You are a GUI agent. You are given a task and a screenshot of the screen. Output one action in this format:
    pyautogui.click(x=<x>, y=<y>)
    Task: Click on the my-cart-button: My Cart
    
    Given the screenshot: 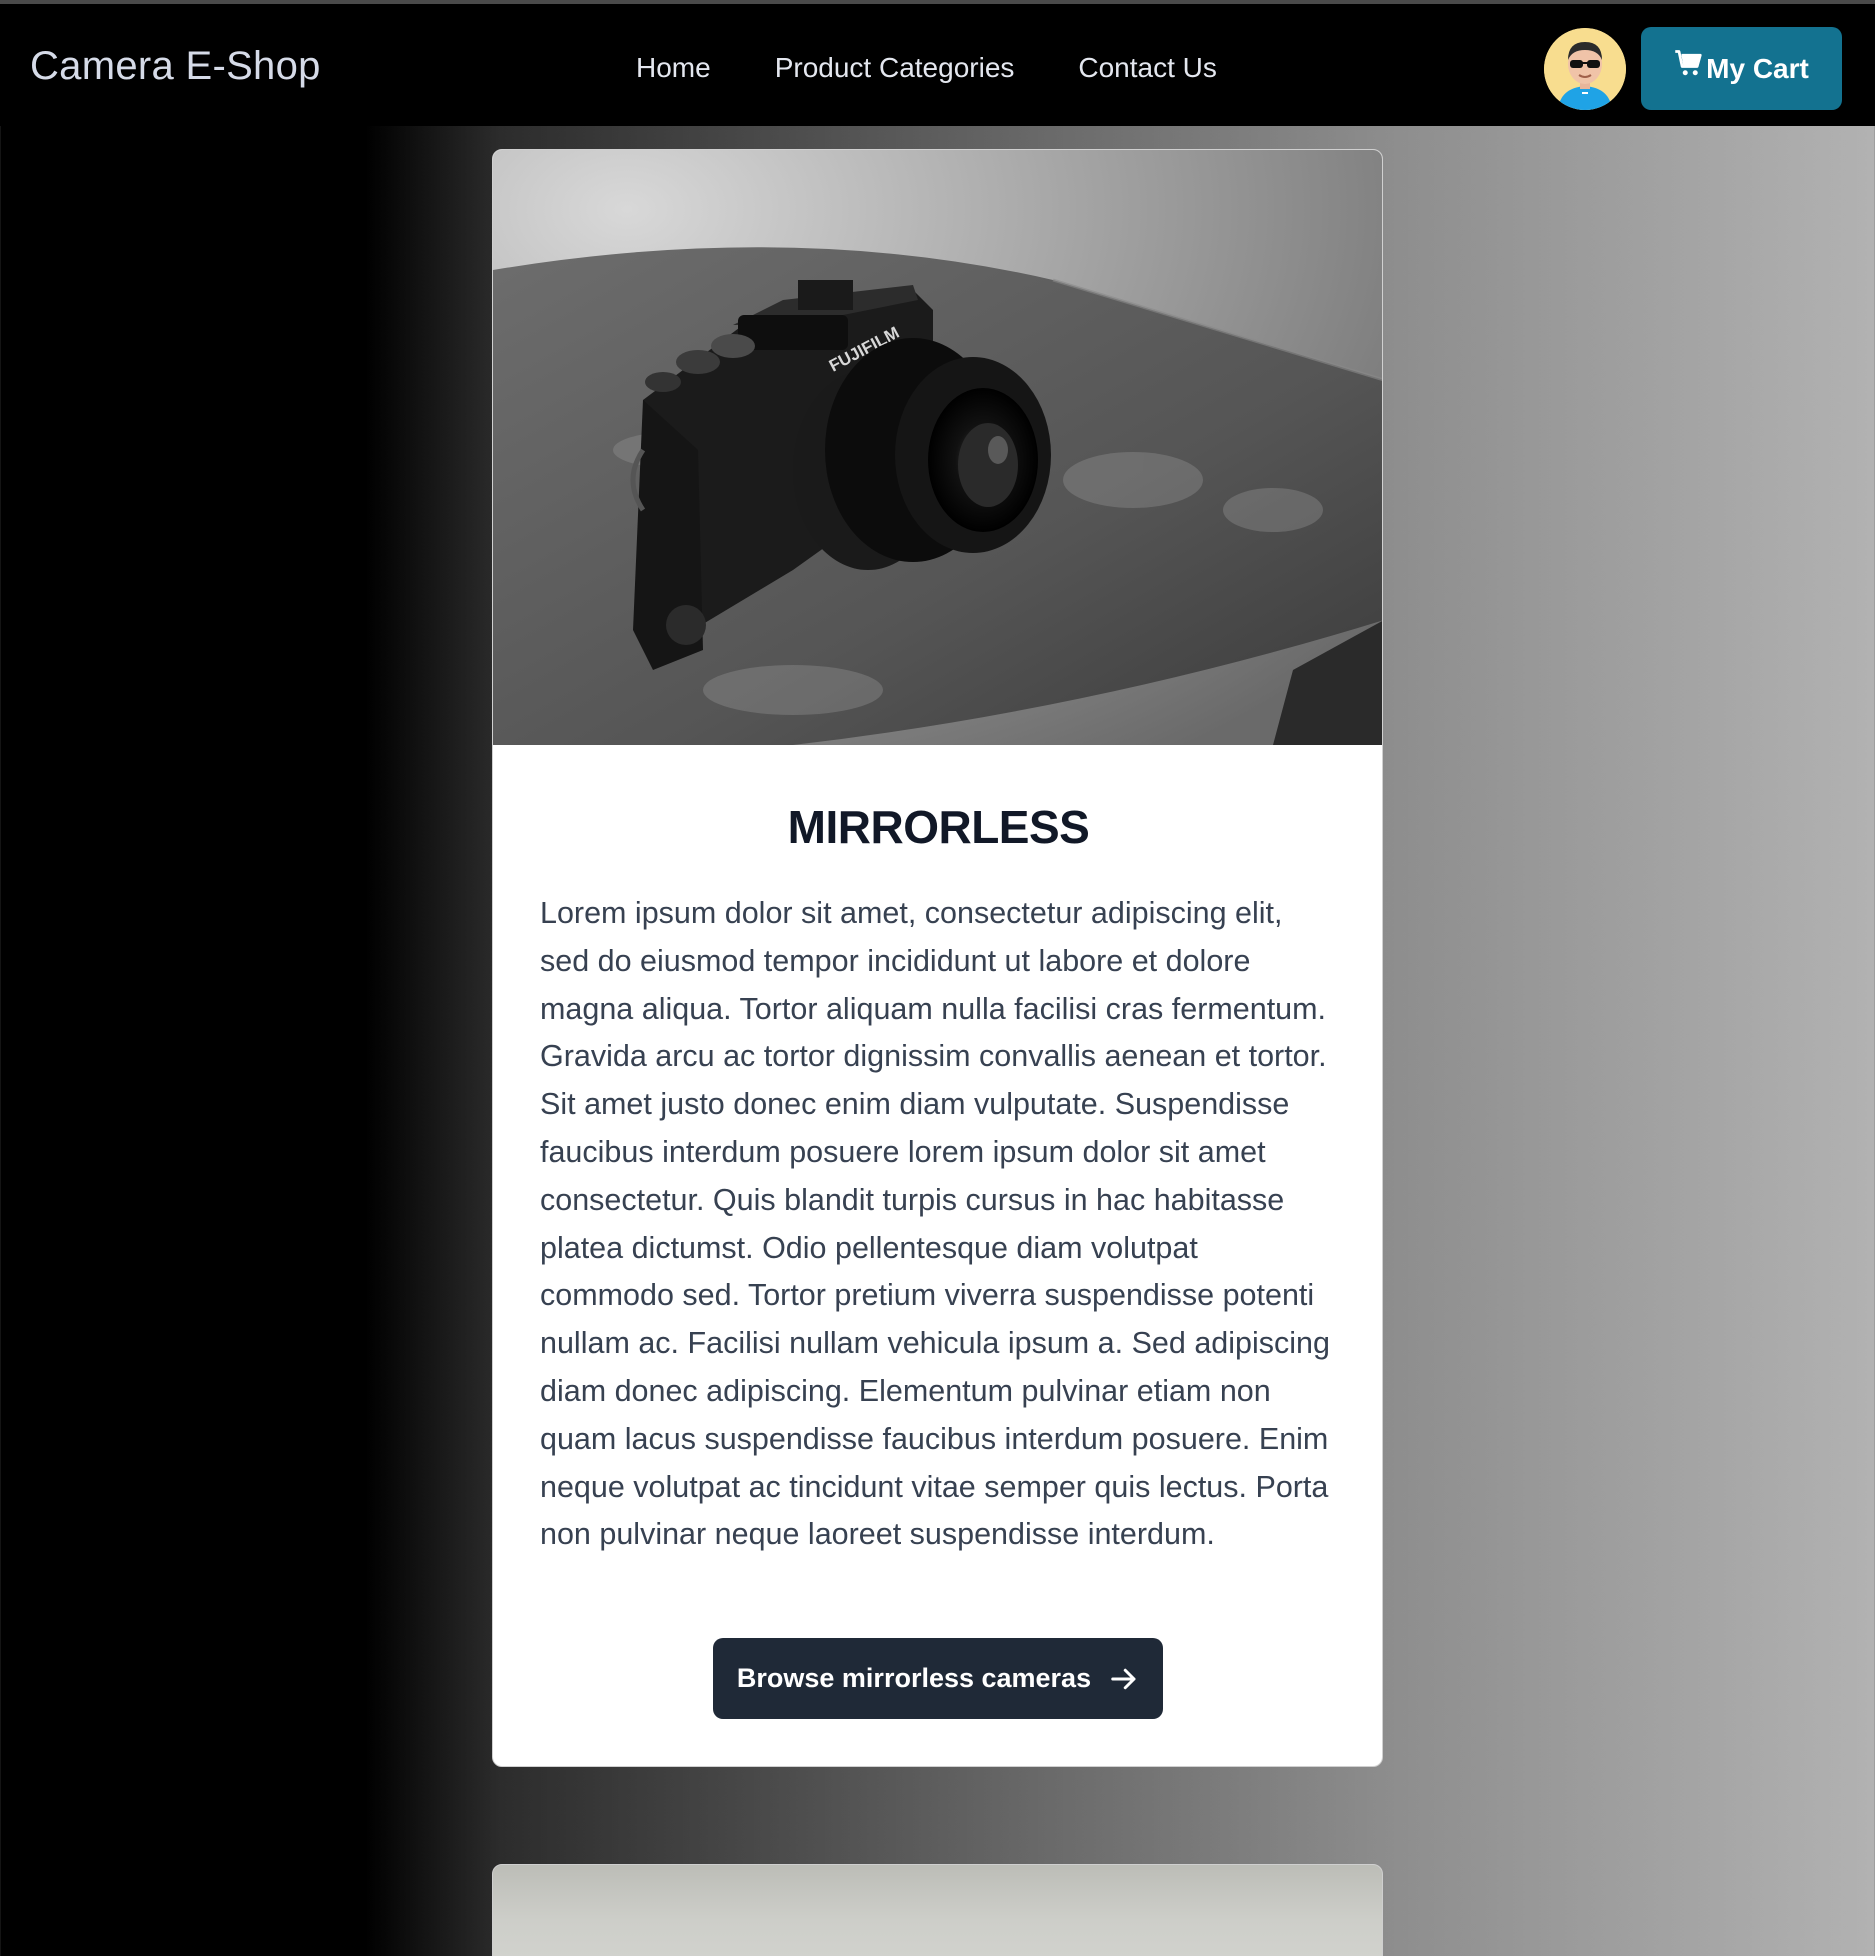 What is the action you would take?
    pyautogui.click(x=1741, y=68)
    